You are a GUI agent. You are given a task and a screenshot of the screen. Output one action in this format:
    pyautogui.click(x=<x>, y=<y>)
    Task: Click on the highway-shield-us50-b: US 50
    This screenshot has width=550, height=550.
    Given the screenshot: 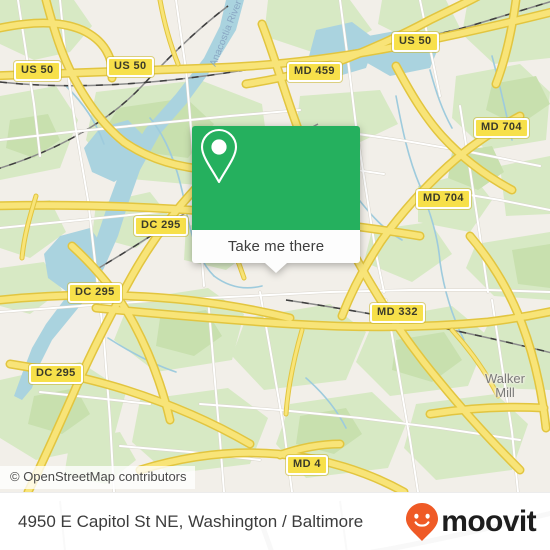 What is the action you would take?
    pyautogui.click(x=130, y=67)
    